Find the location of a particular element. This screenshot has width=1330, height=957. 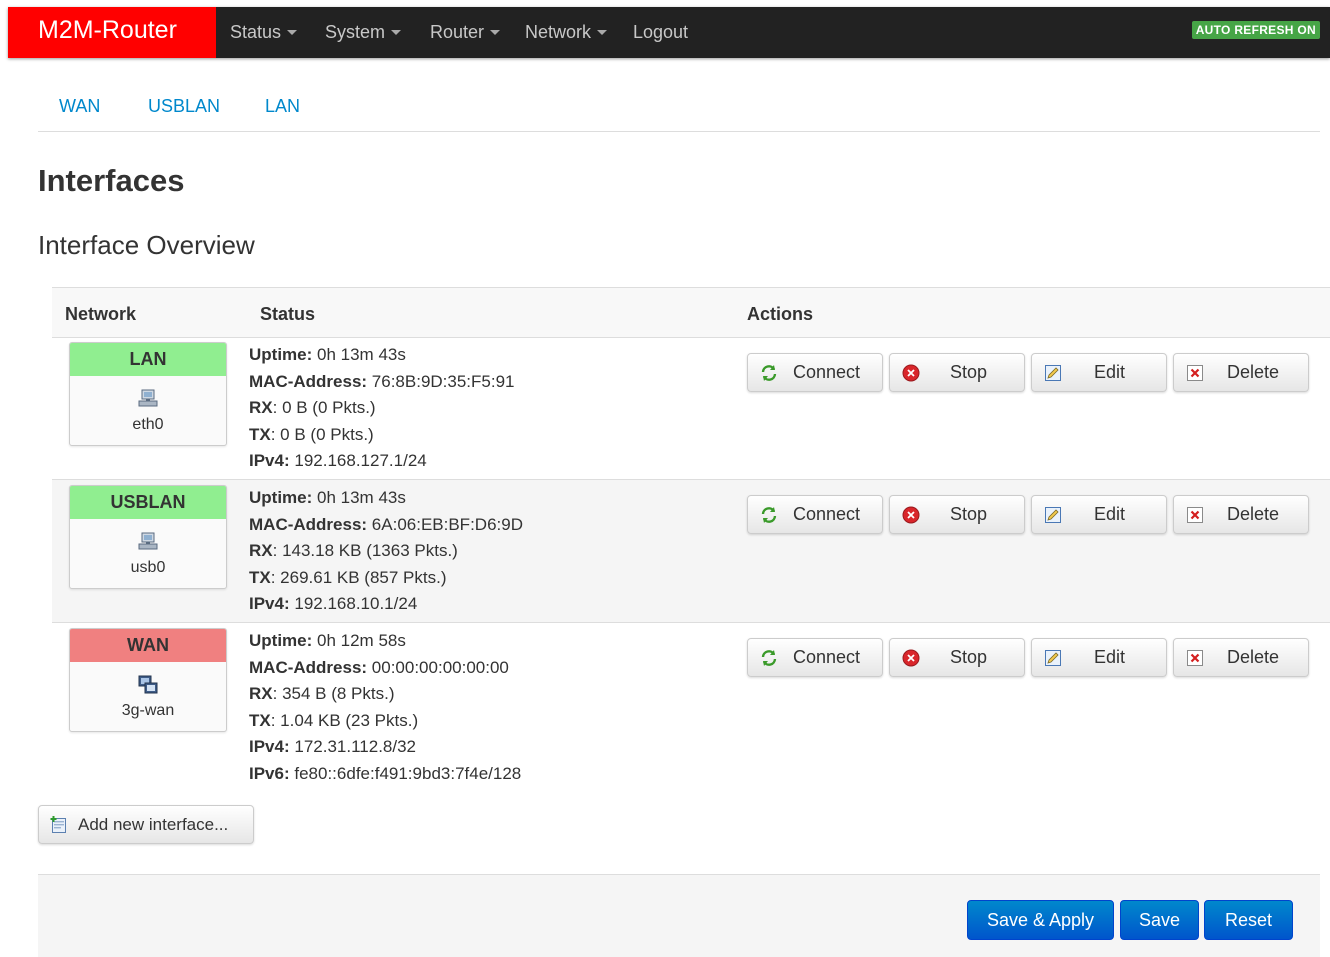

tab-usblan: USBLAN is located at coordinates (184, 106).